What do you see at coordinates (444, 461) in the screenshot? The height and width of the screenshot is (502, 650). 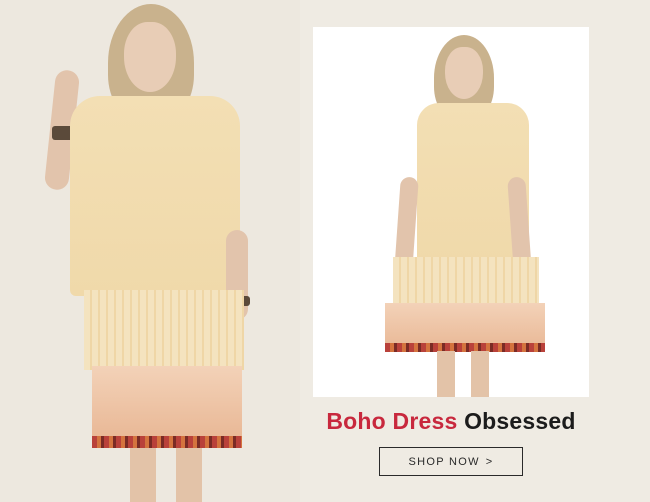 I see `shop-now-label: SHOP NOW` at bounding box center [444, 461].